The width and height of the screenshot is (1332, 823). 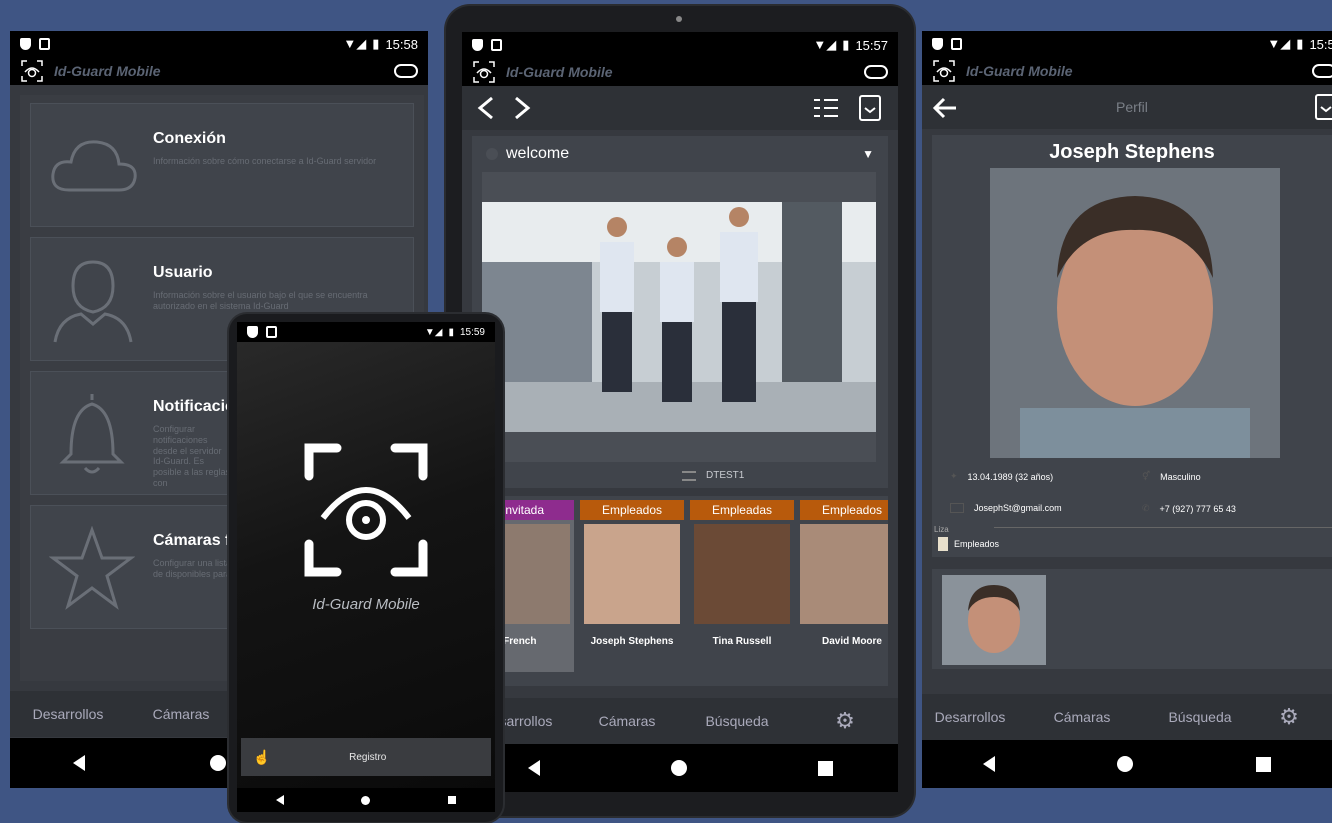 I want to click on prev-arrow-icon, so click(x=486, y=108).